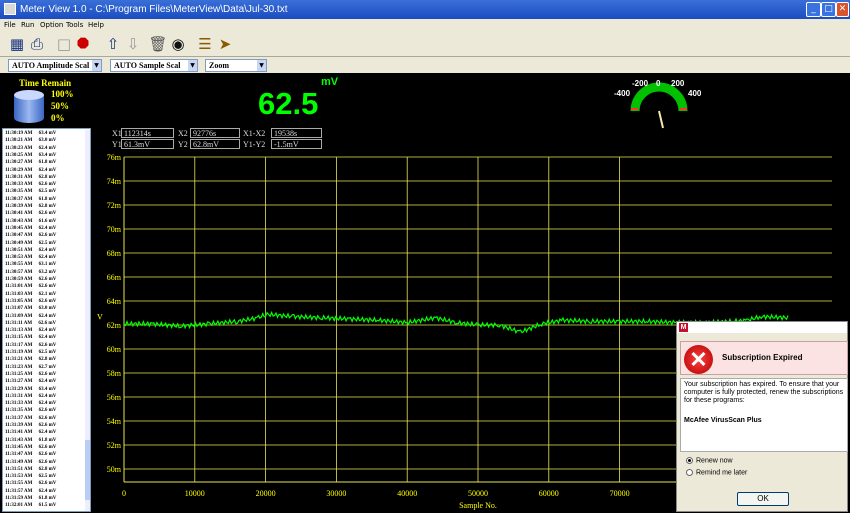 This screenshot has width=850, height=513. What do you see at coordinates (114, 181) in the screenshot?
I see `y-tick-label: 74m` at bounding box center [114, 181].